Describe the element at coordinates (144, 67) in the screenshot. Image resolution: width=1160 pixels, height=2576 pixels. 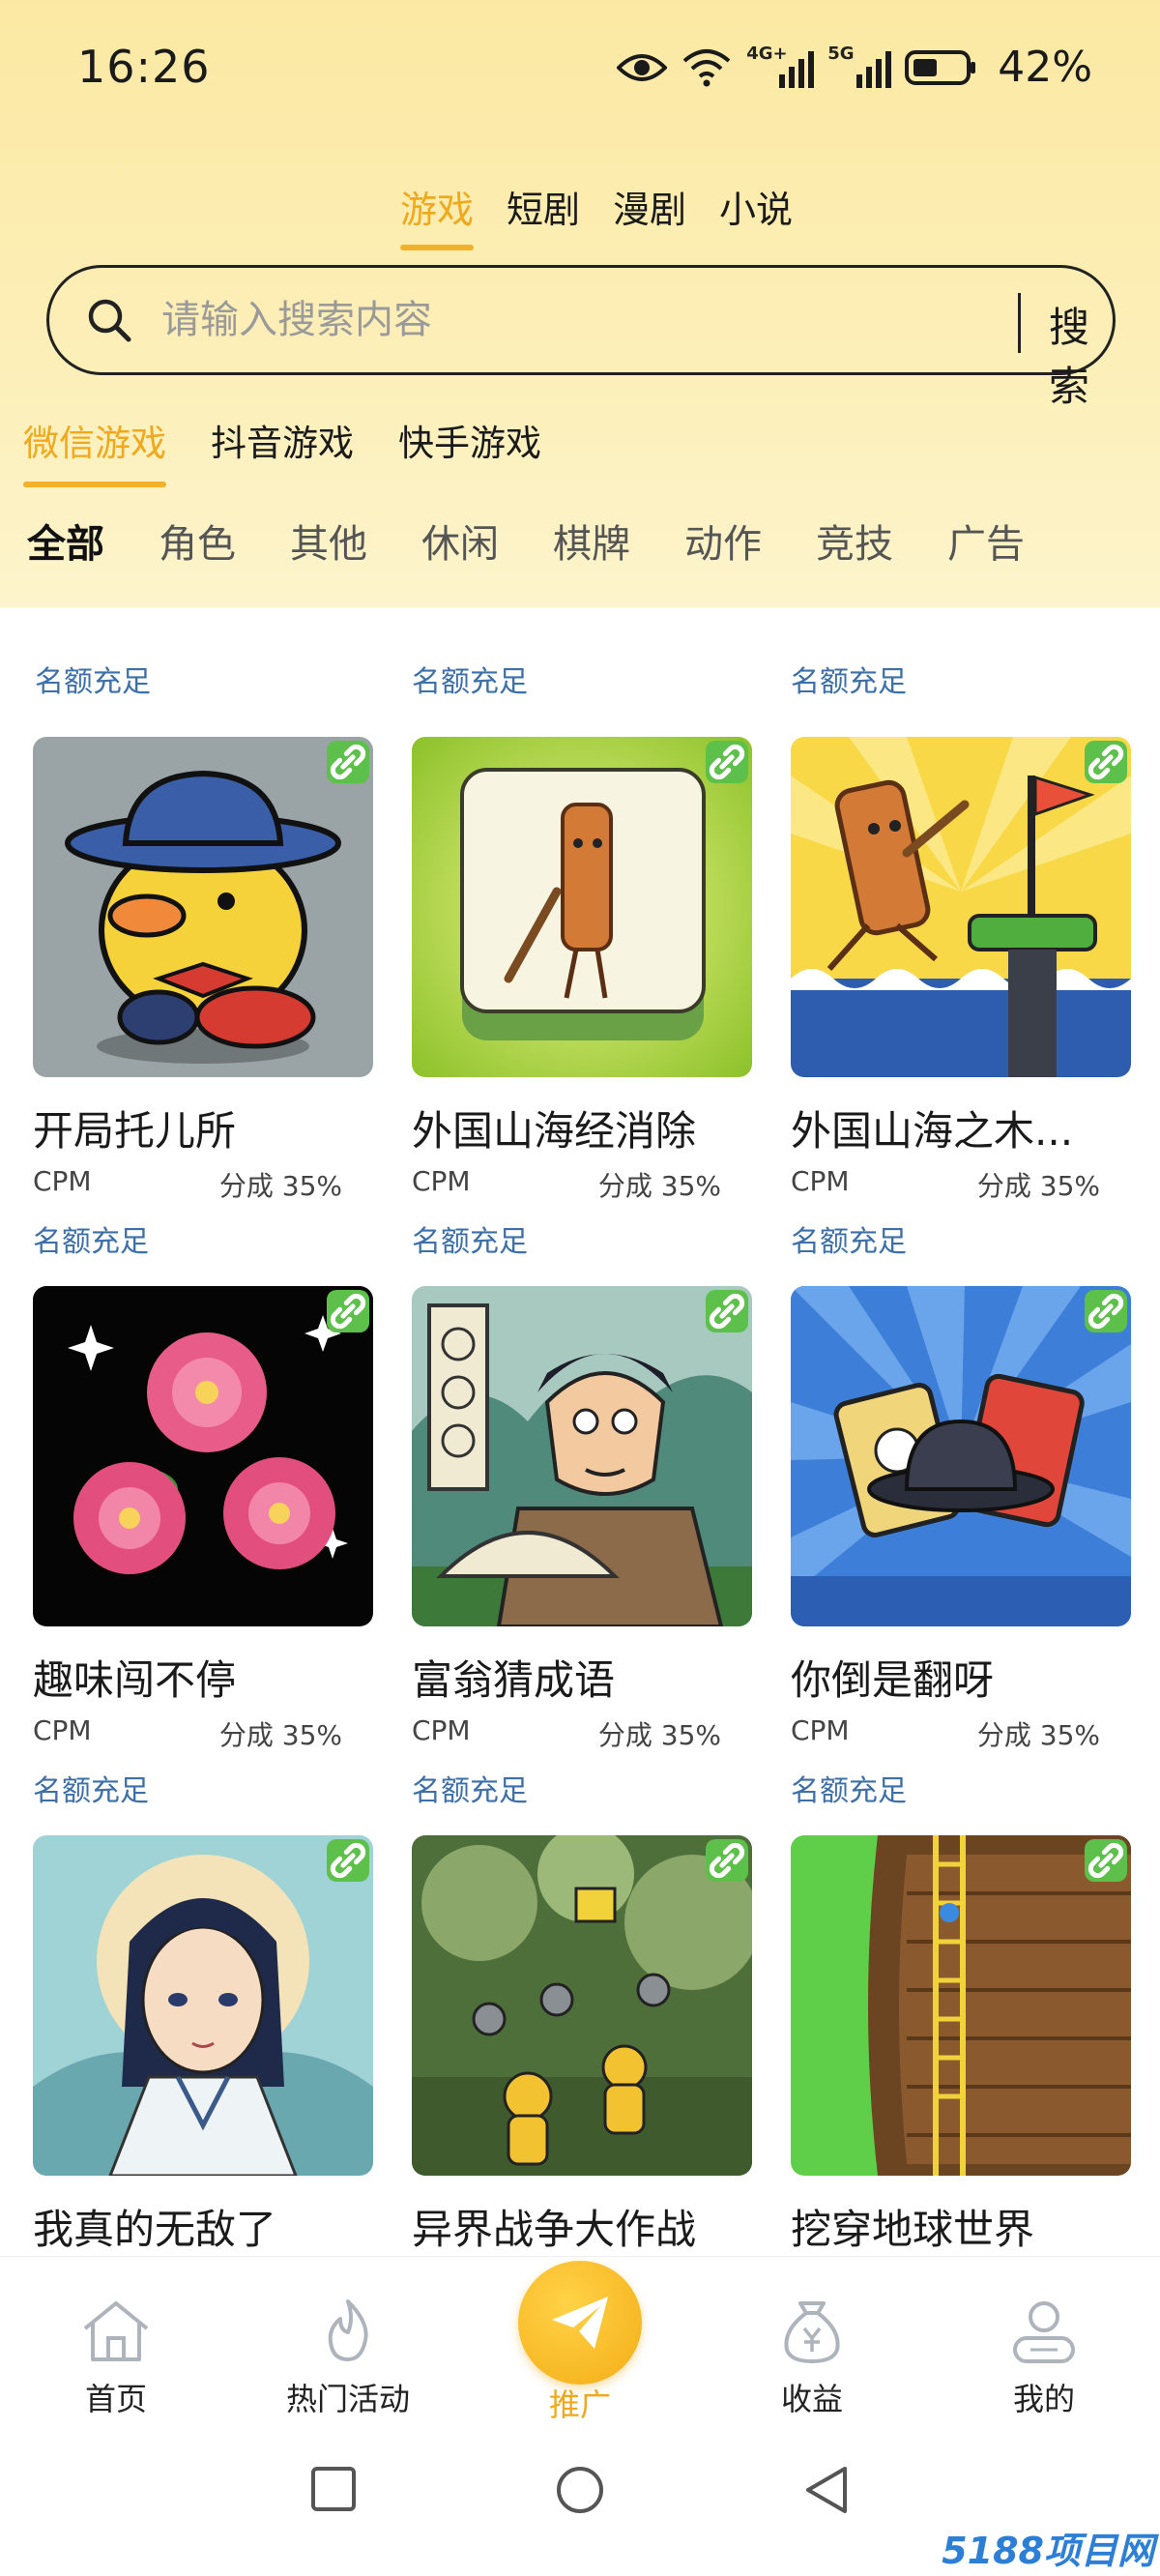
I see `status-time: 16:26` at that location.